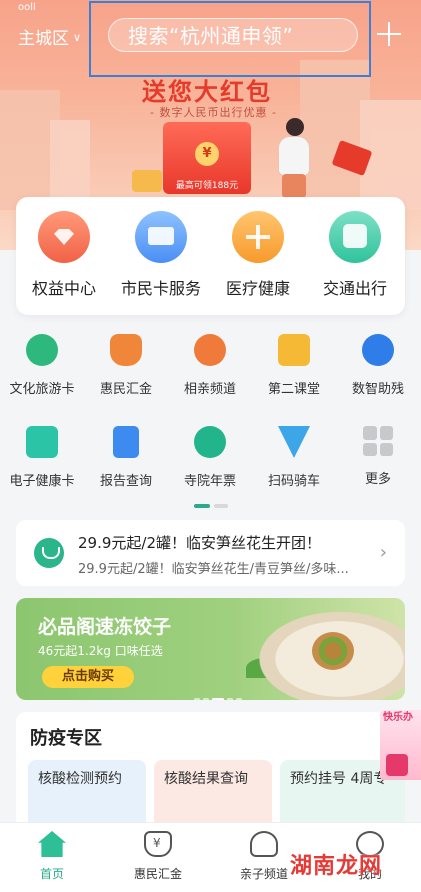  I want to click on floating-ad: 快乐办, so click(400, 745).